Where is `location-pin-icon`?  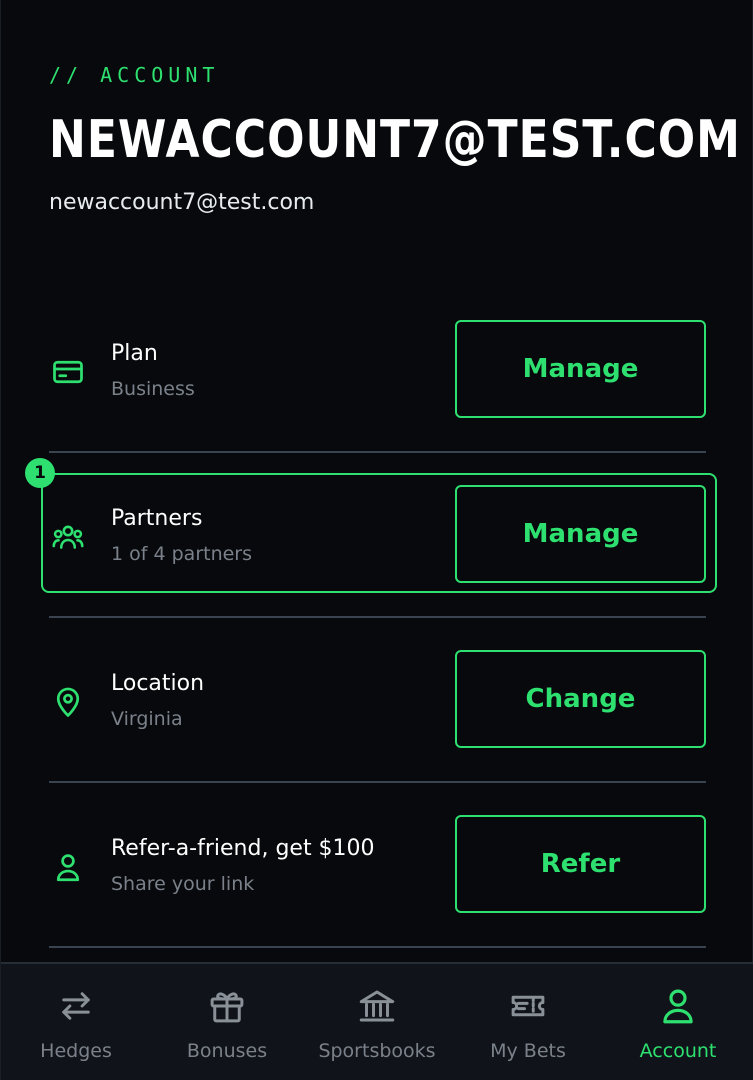 location-pin-icon is located at coordinates (68, 702).